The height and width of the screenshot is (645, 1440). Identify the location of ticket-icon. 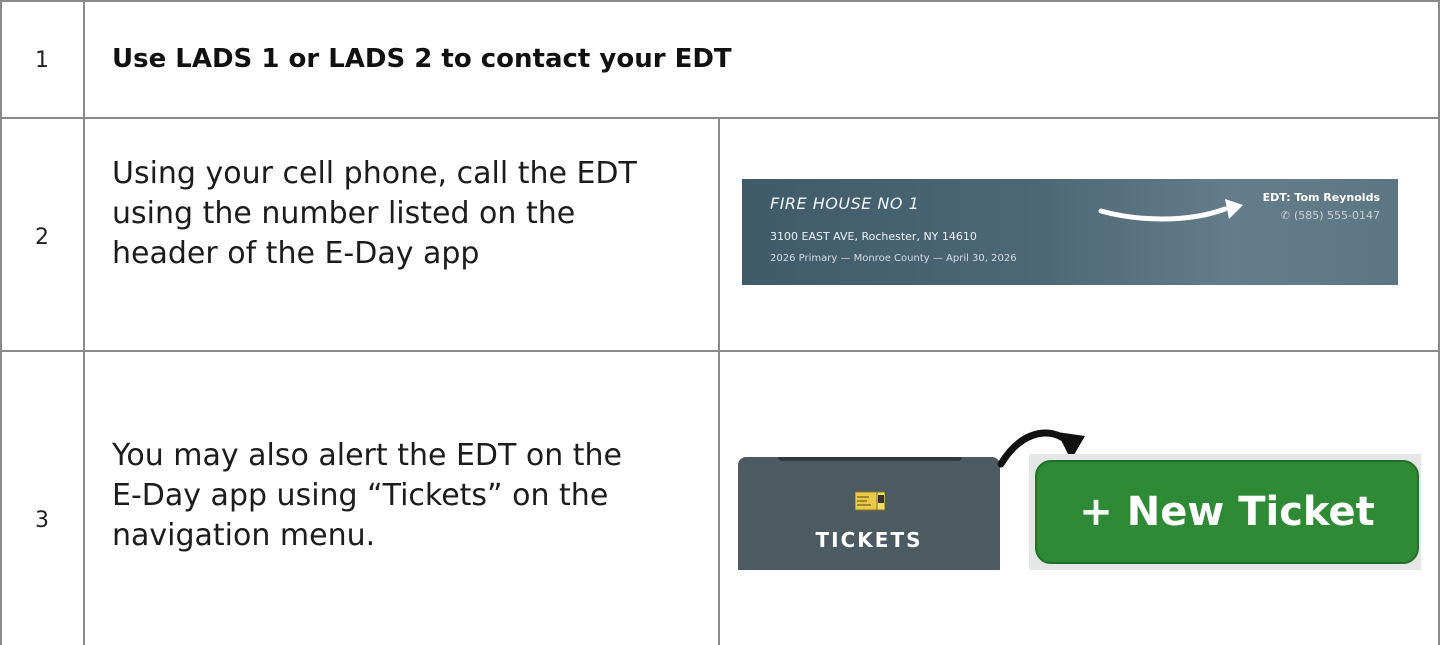
(870, 501).